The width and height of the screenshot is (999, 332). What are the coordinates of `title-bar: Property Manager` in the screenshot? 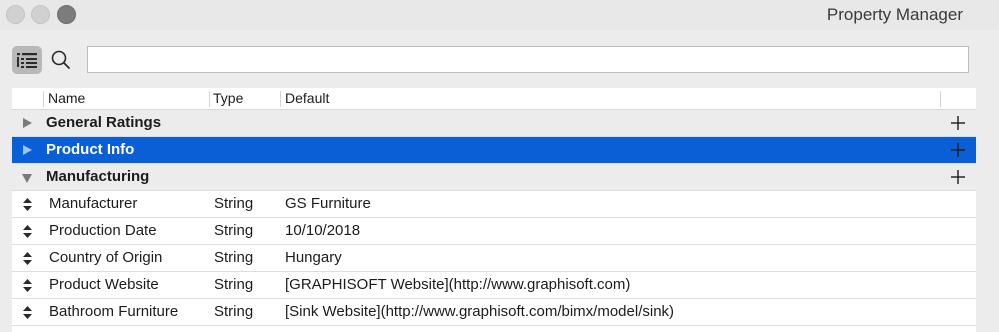 It's located at (499, 15).